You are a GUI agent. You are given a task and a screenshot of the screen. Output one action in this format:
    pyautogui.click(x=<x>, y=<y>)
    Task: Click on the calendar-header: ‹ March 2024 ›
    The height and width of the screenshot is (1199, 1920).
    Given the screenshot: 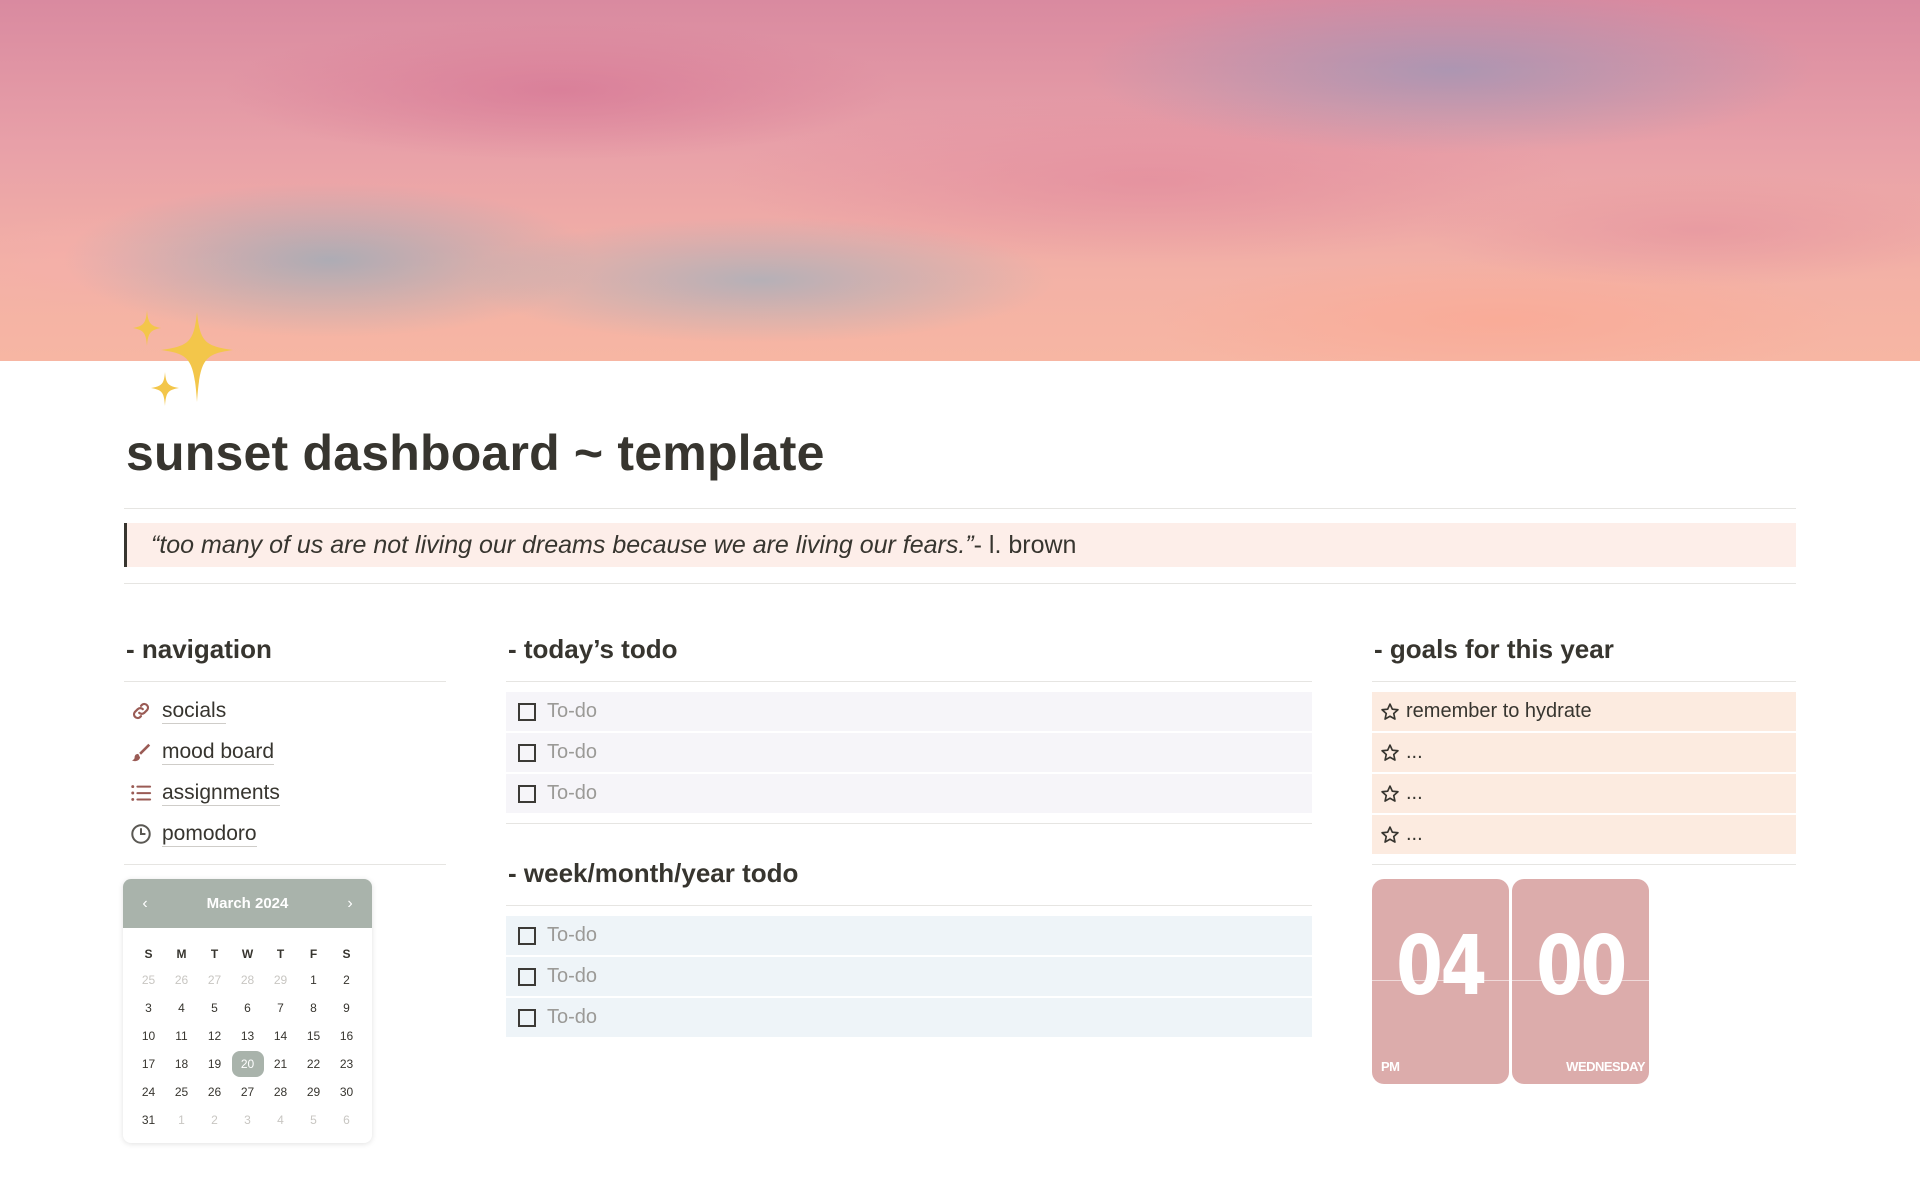 What is the action you would take?
    pyautogui.click(x=247, y=903)
    